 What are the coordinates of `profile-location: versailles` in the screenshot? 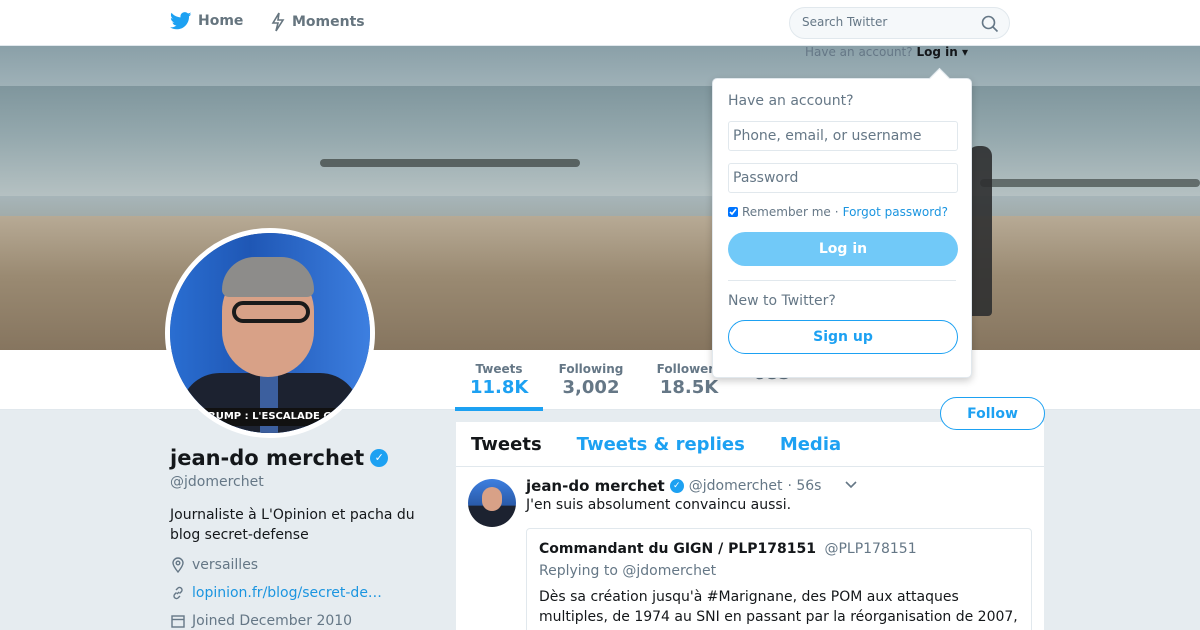 It's located at (214, 565).